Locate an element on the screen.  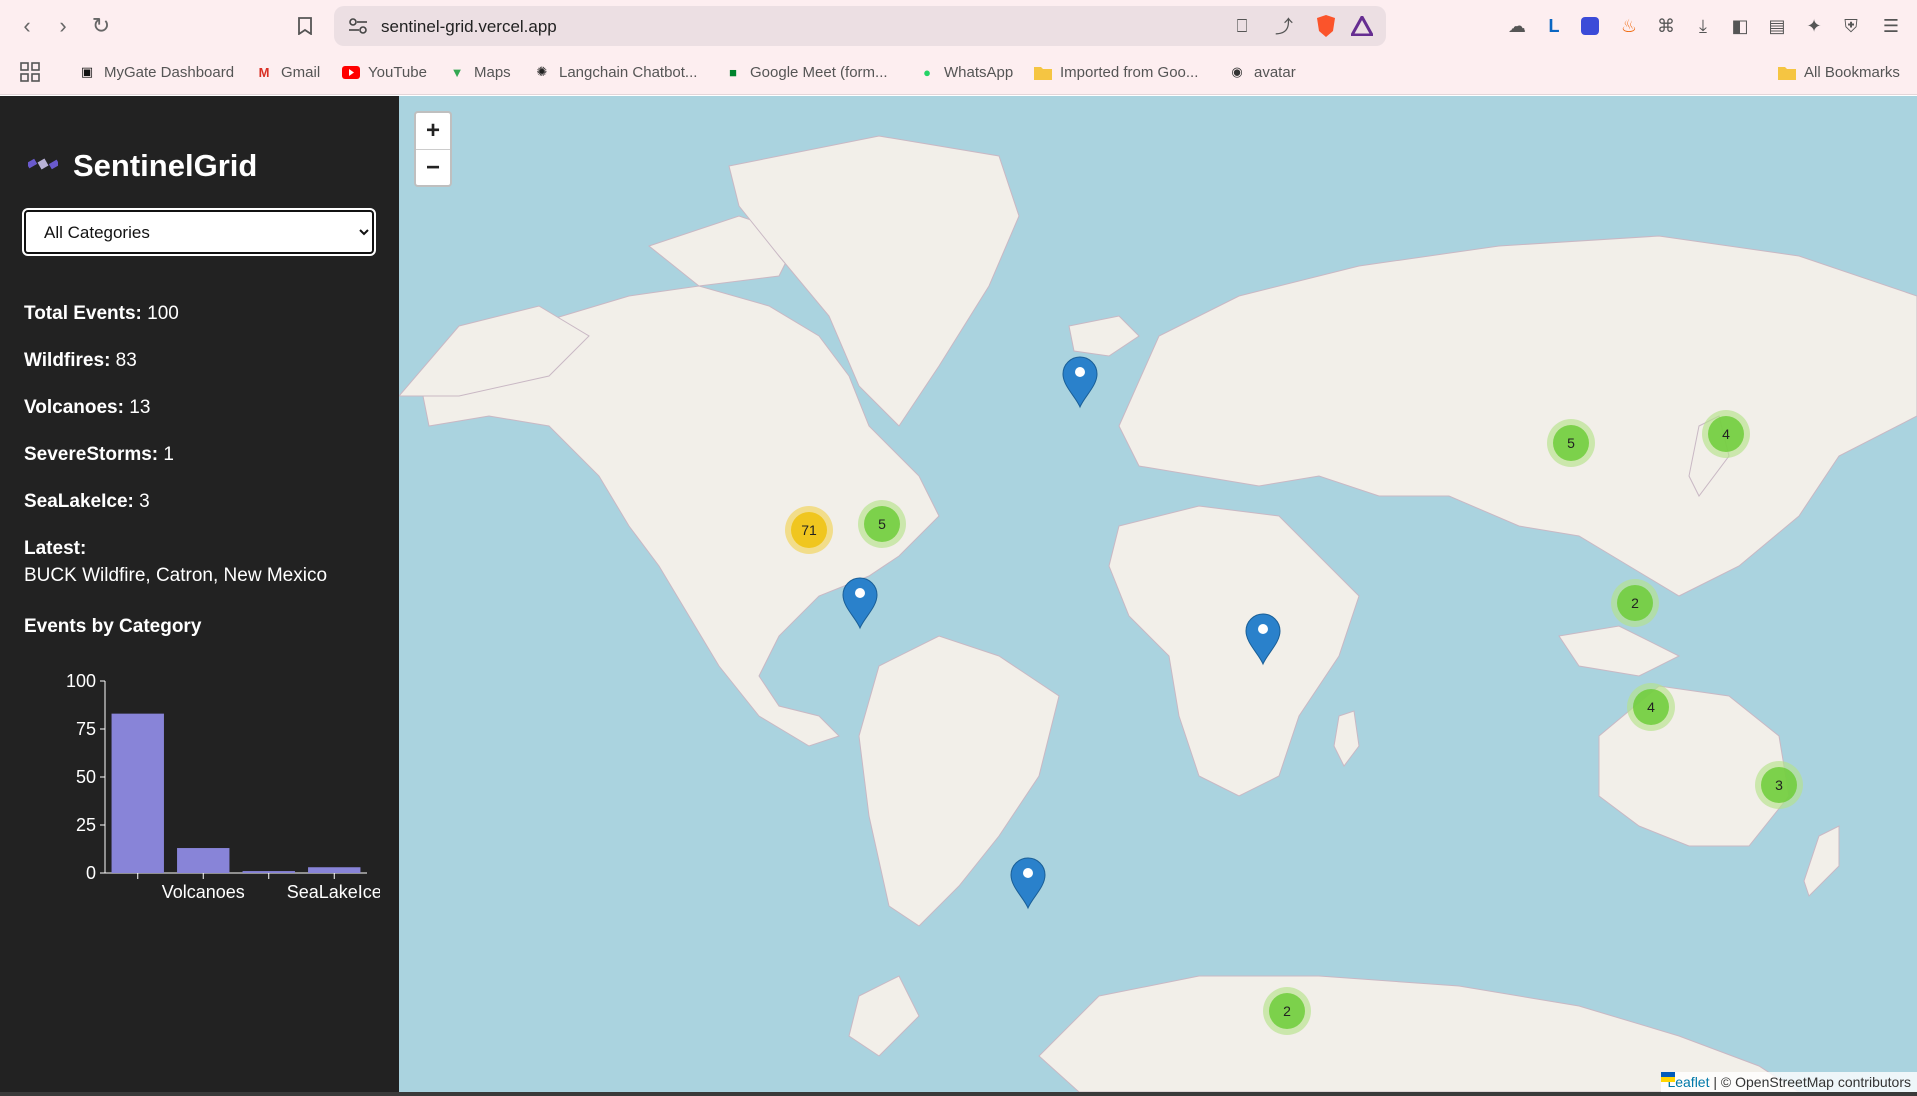
iceland is located at coordinates (1104, 336).